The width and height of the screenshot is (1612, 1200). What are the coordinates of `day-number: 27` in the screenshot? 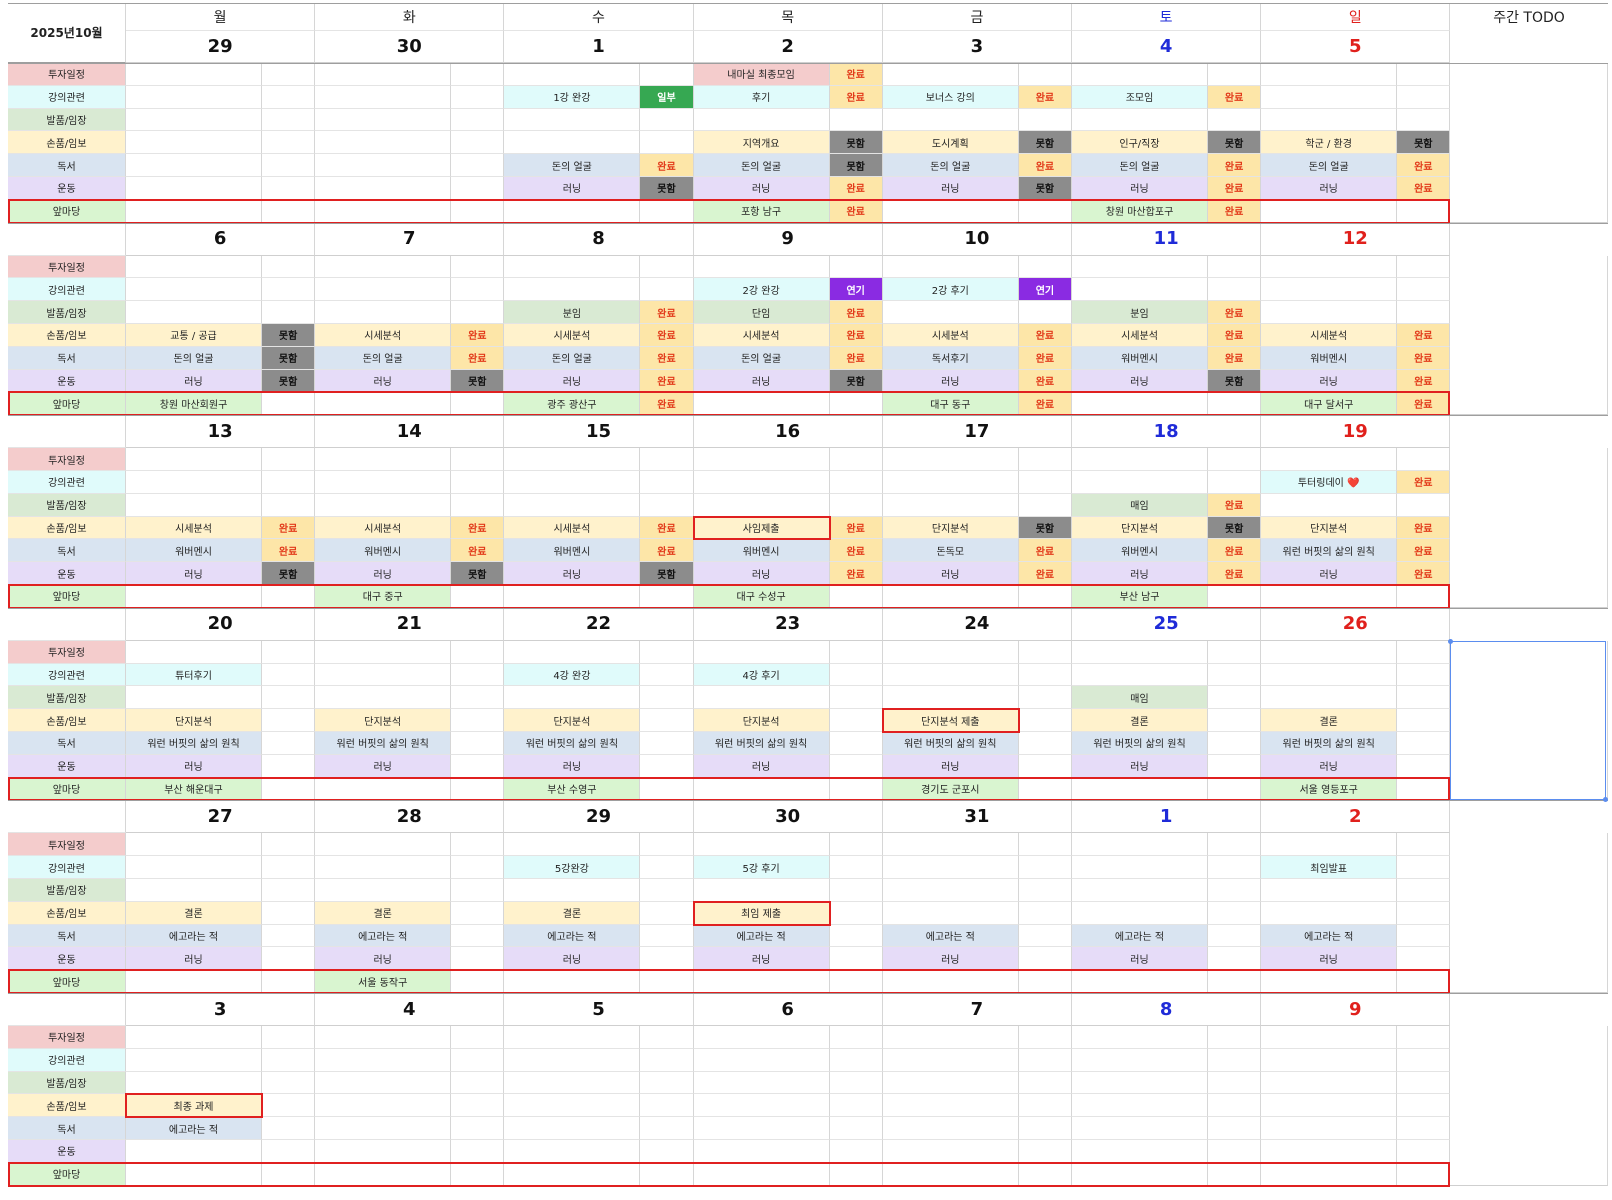 It's located at (221, 817).